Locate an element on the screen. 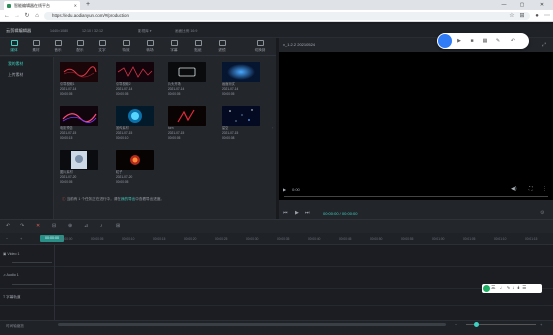 Image resolution: width=553 pixels, height=335 pixels. video-volume-slider is located at coordinates (32, 262).